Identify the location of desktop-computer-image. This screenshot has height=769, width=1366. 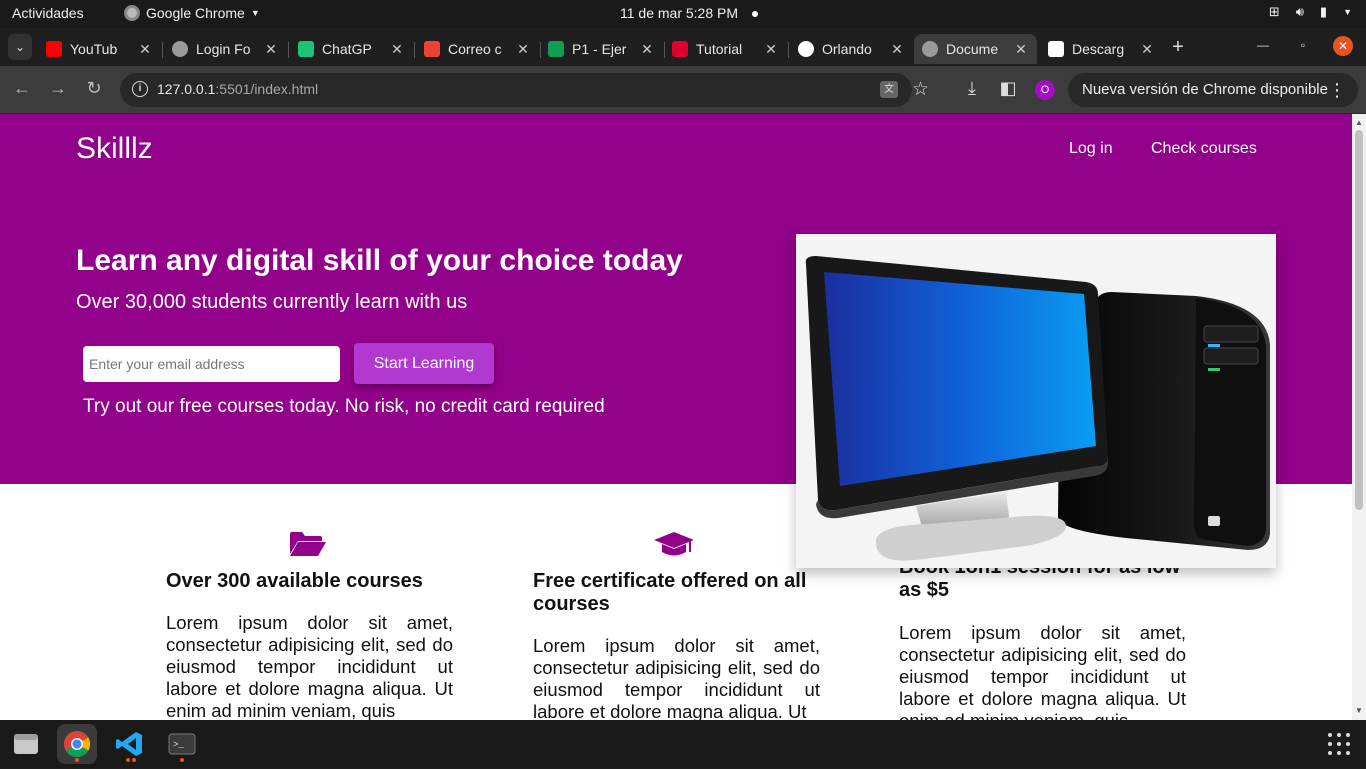
(1037, 408).